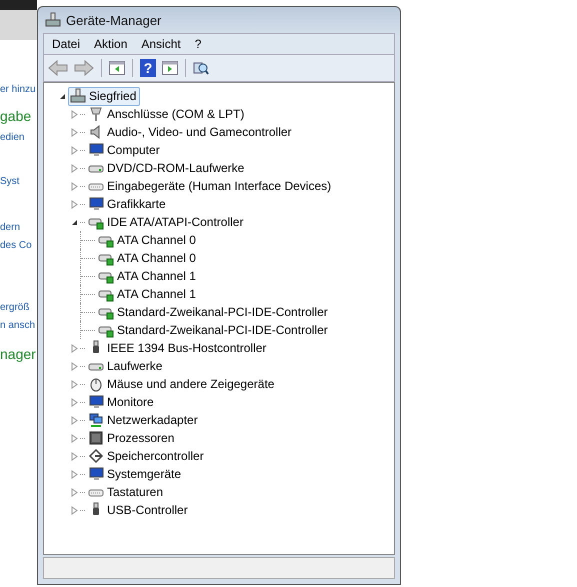 This screenshot has height=587, width=577. What do you see at coordinates (96, 384) in the screenshot?
I see `mouse-icon` at bounding box center [96, 384].